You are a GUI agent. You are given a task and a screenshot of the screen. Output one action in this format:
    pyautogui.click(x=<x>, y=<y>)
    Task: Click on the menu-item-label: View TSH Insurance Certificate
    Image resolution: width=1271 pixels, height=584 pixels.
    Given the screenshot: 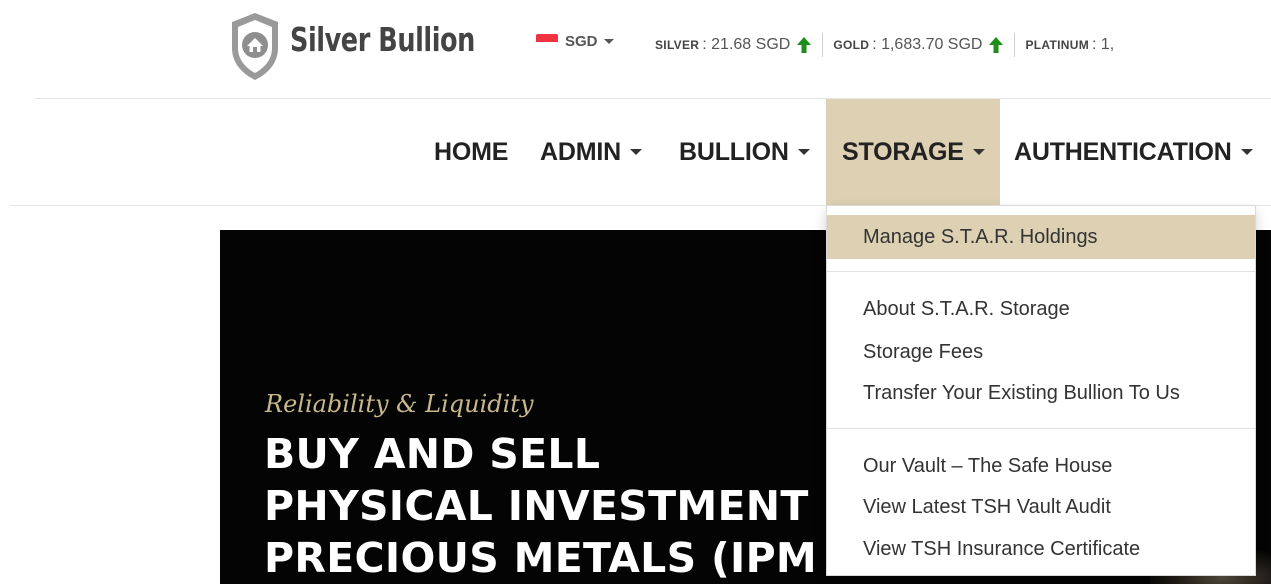 What is the action you would take?
    pyautogui.click(x=1002, y=548)
    